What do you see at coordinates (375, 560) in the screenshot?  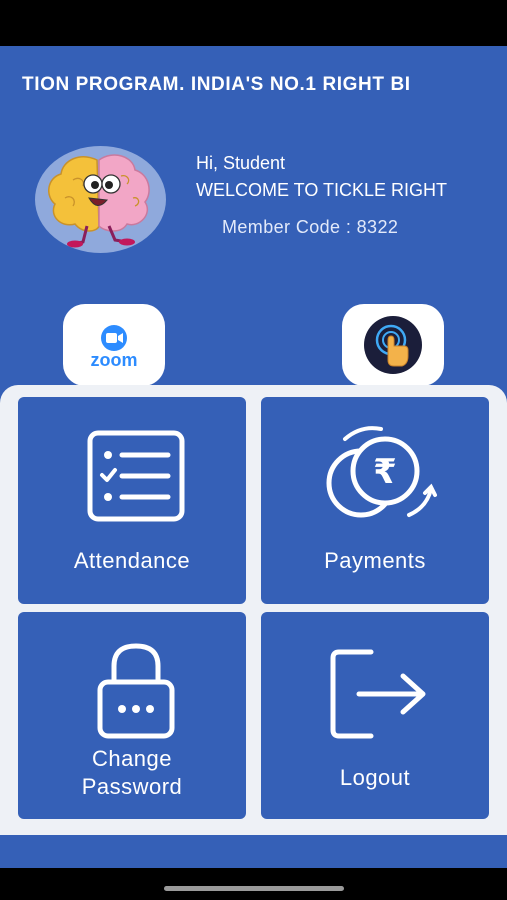 I see `payments-label: Payments` at bounding box center [375, 560].